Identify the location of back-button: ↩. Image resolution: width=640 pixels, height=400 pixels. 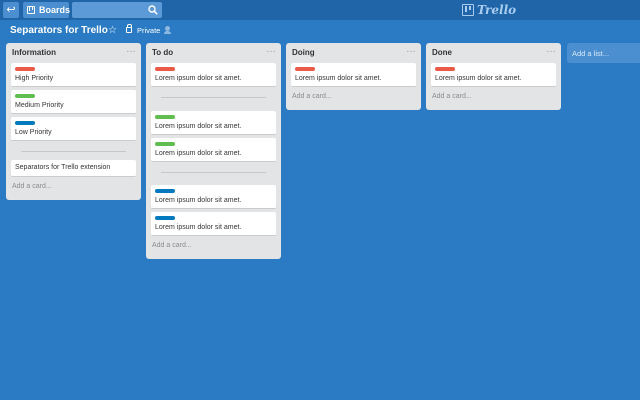
(11, 10).